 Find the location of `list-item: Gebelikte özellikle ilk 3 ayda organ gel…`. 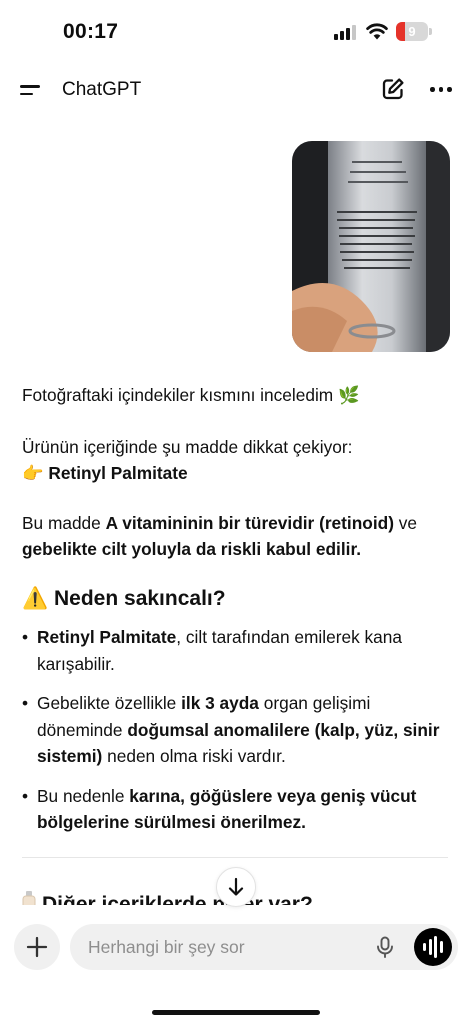

list-item: Gebelikte özellikle ilk 3 ayda organ gel… is located at coordinates (237, 730).